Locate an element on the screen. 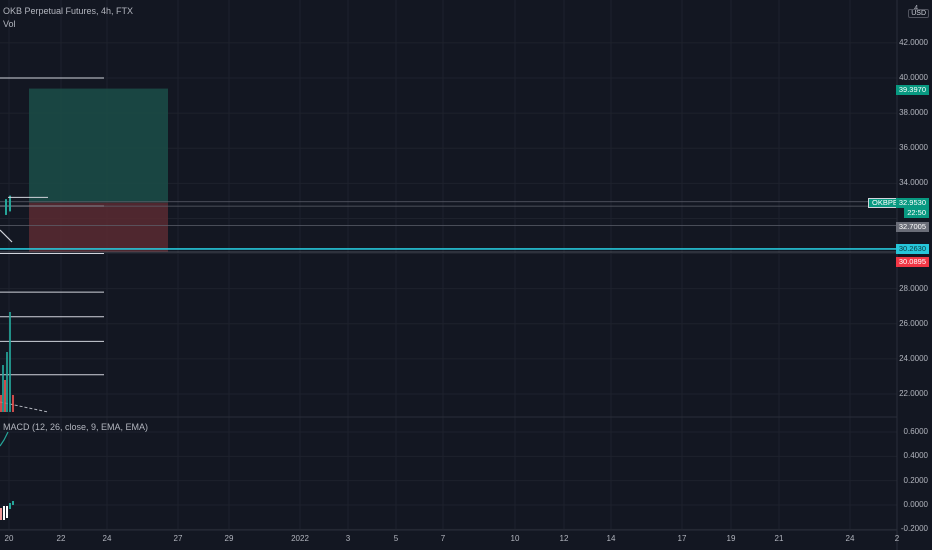  price-tick-label: 42.0000 is located at coordinates (913, 42).